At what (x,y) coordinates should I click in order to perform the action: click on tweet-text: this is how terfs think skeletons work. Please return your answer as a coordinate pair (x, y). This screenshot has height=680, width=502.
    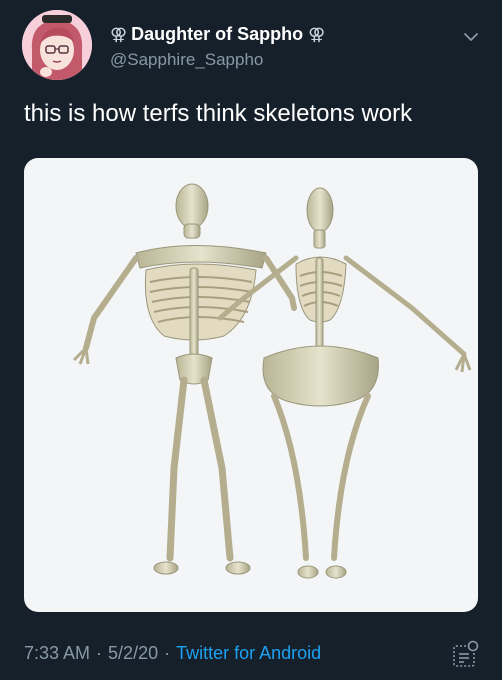
    Looking at the image, I should click on (218, 113).